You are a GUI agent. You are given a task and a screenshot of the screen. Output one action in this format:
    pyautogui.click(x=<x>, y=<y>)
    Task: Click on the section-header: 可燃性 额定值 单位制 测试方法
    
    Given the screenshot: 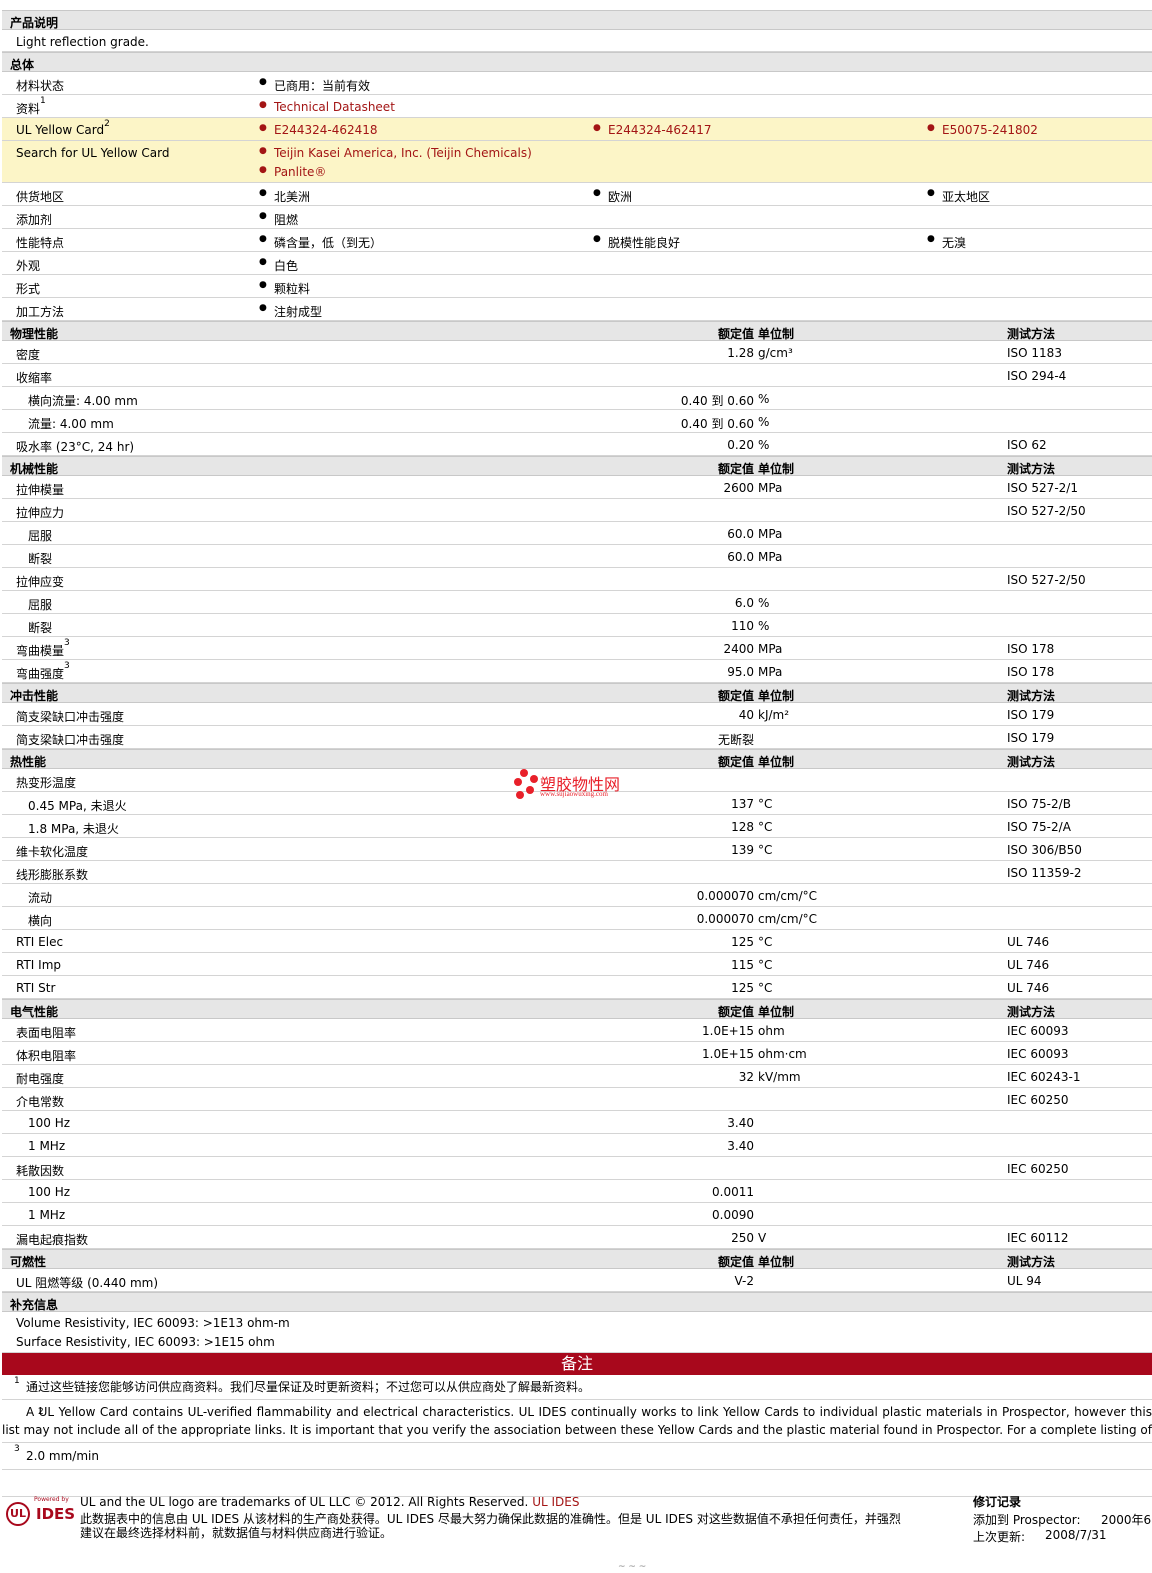 What is the action you would take?
    pyautogui.click(x=577, y=1259)
    